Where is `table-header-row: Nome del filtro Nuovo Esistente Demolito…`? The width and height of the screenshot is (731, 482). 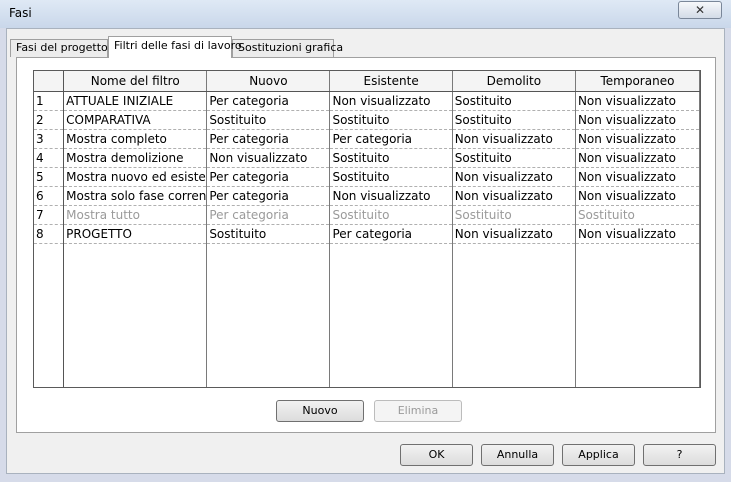 table-header-row: Nome del filtro Nuovo Esistente Demolito… is located at coordinates (367, 81).